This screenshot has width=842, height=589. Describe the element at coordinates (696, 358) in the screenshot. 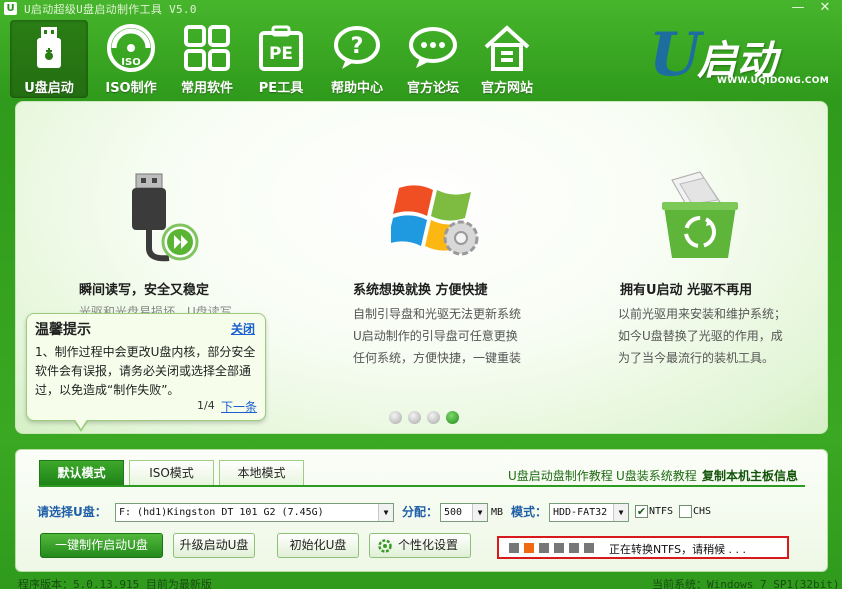

I see `feature-desc-line: 为了当今最流行的装机工具。` at that location.